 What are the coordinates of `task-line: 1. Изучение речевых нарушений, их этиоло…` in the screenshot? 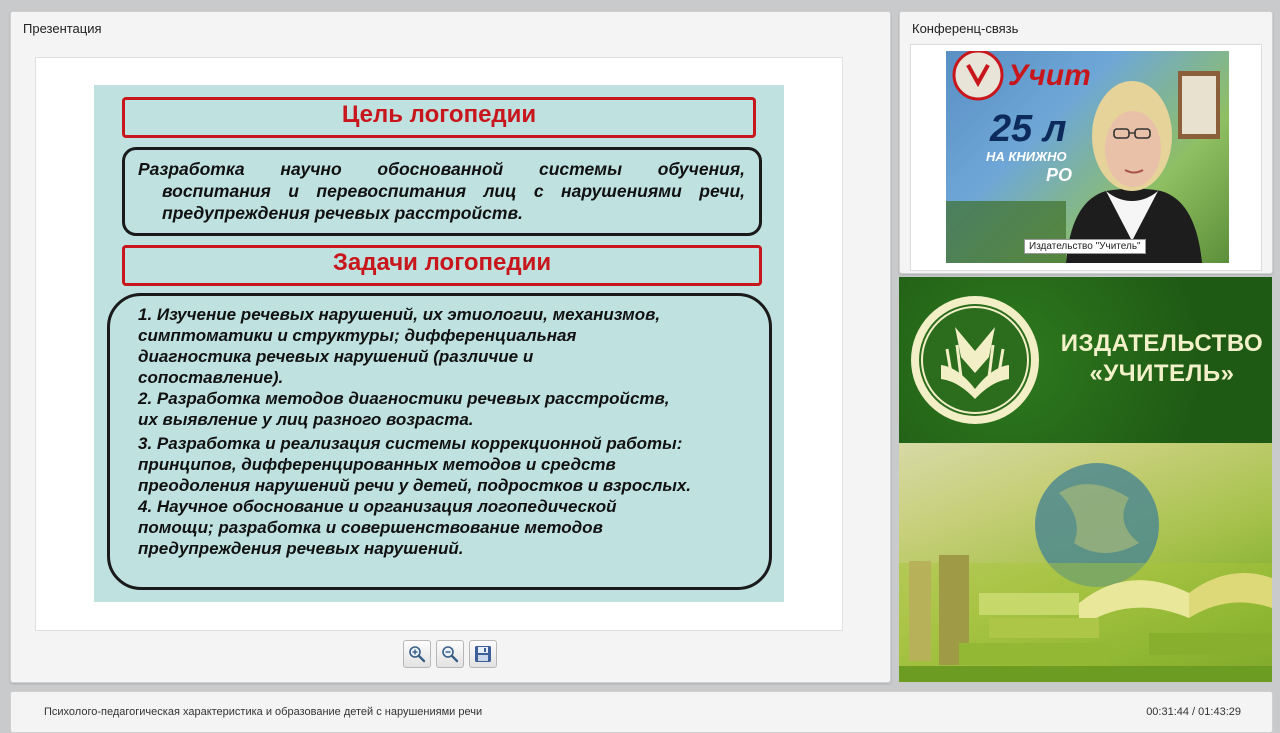 It's located at (399, 314).